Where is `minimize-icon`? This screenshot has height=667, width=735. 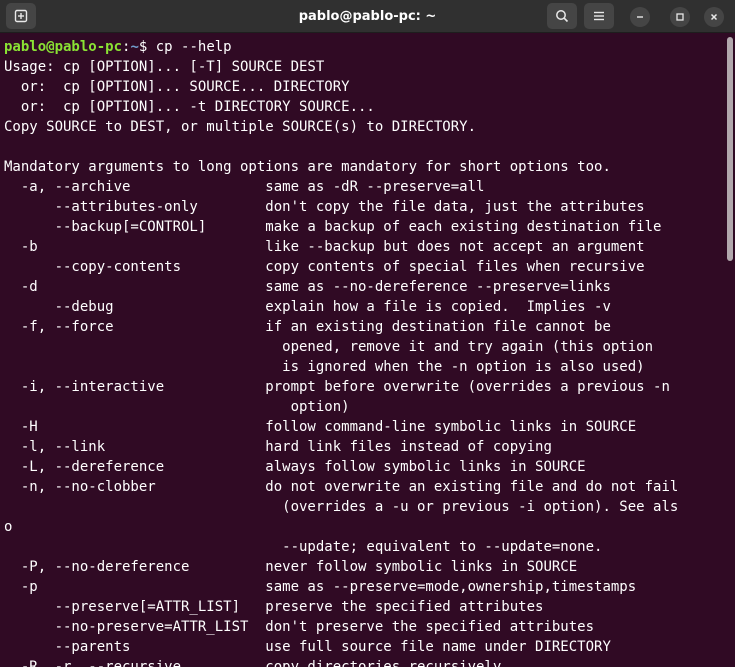 minimize-icon is located at coordinates (640, 17).